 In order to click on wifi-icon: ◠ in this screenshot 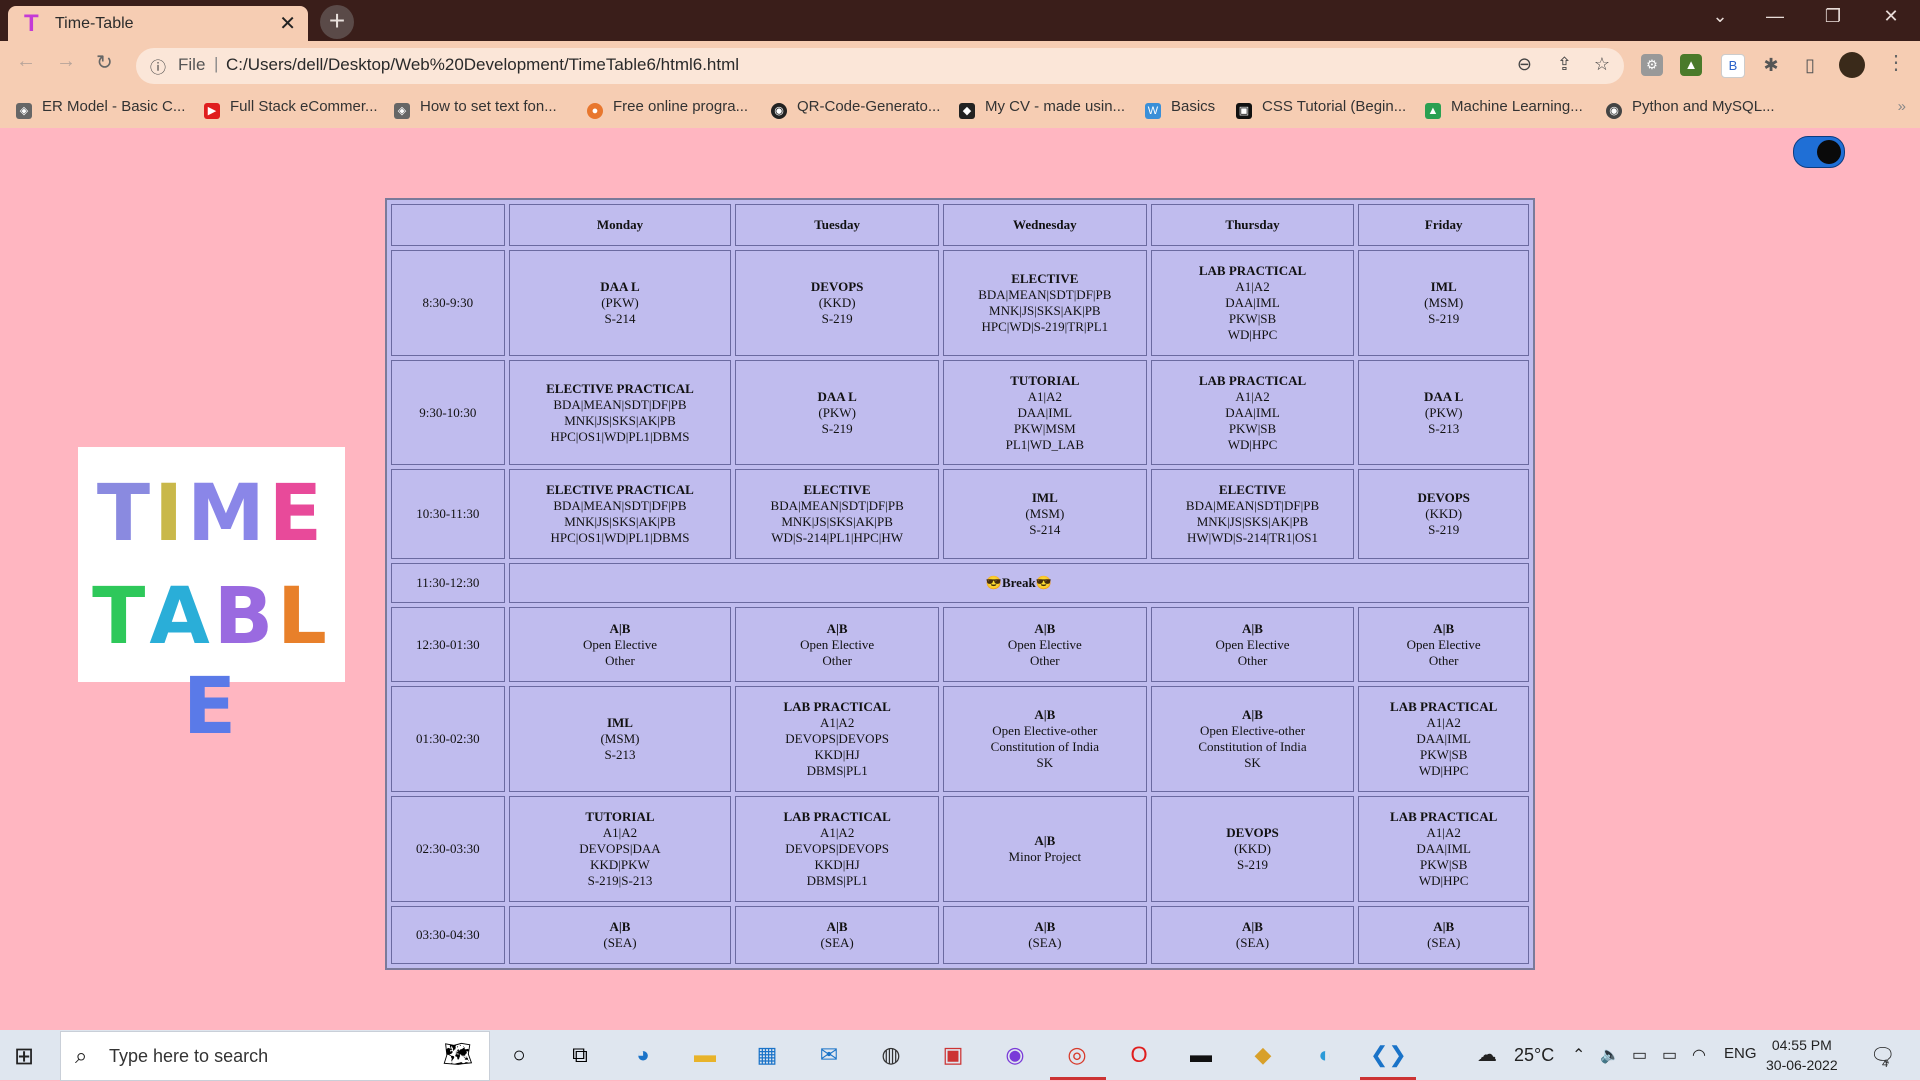, I will do `click(1699, 1055)`.